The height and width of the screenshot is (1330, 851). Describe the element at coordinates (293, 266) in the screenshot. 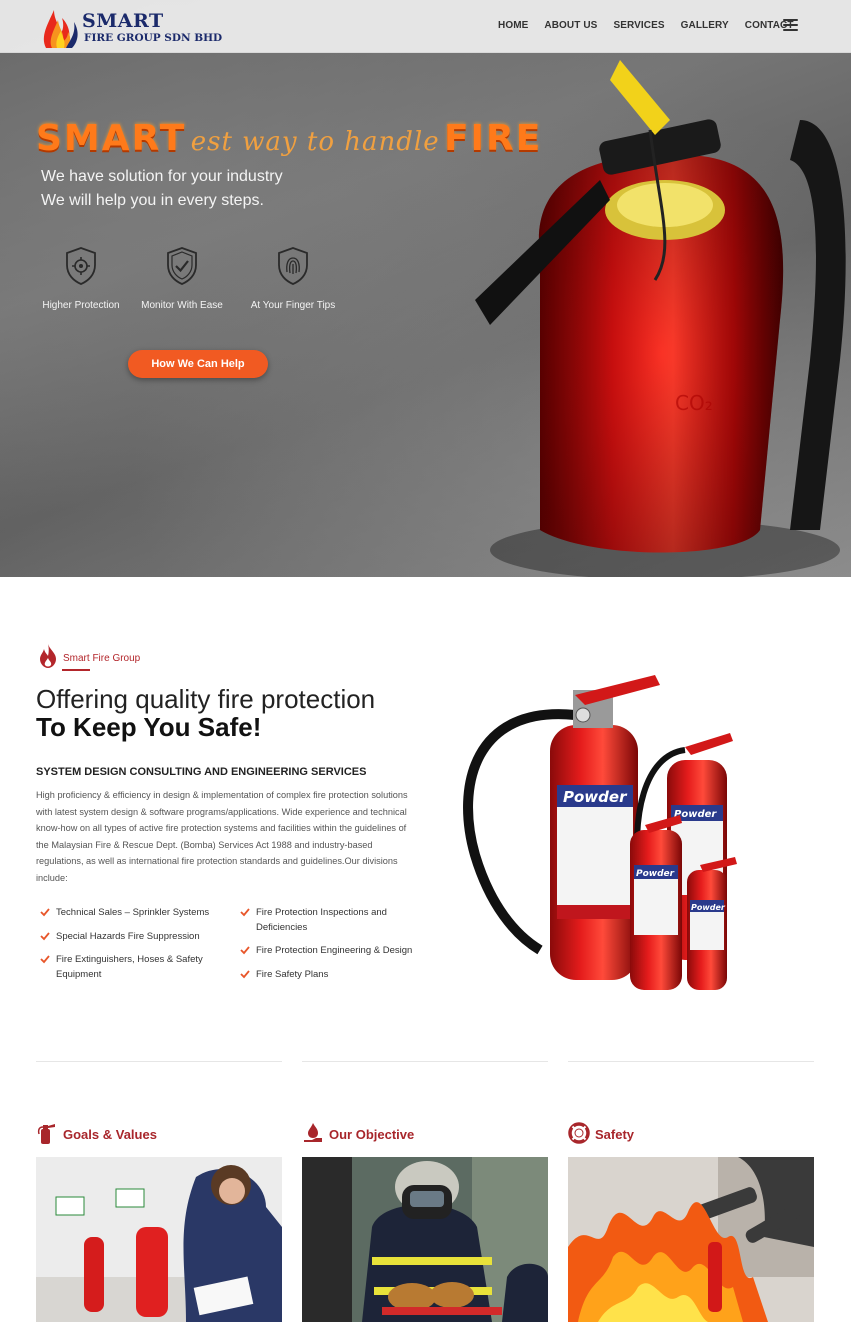

I see `shield-fingerprint-icon` at that location.